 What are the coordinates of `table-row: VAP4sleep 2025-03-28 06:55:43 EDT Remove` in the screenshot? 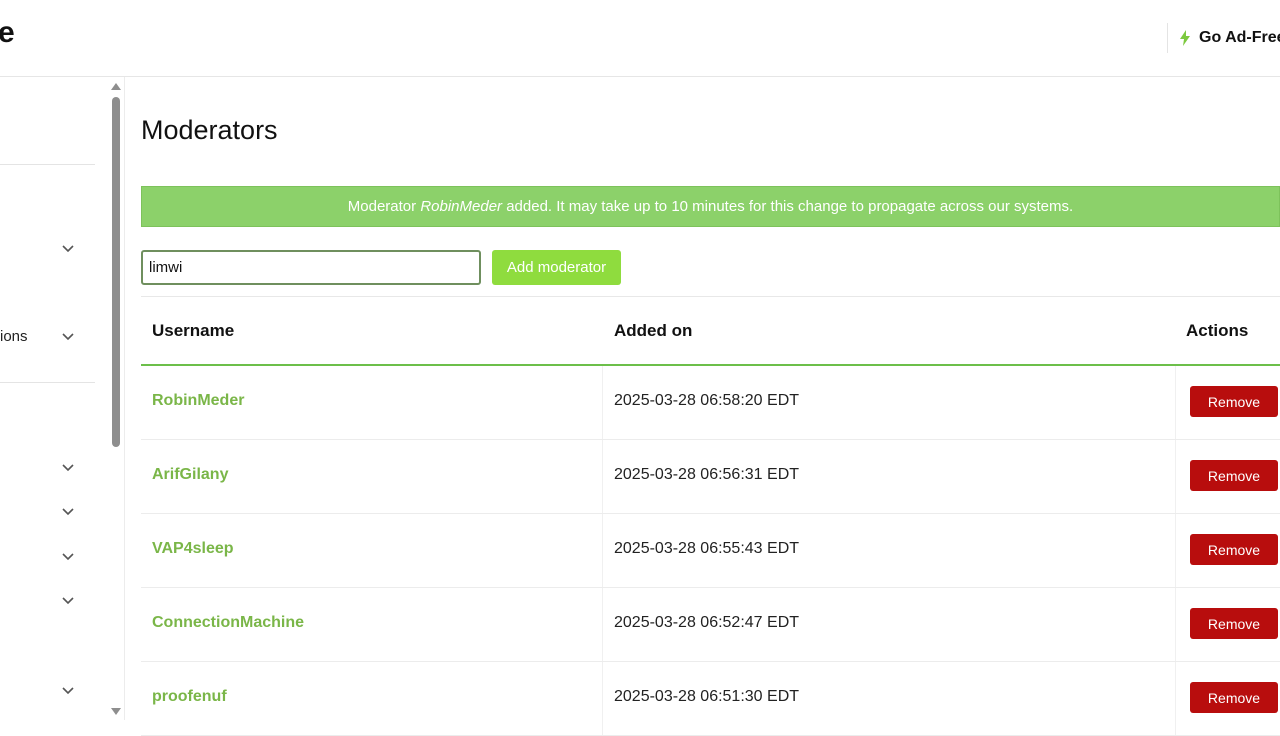 It's located at (710, 551).